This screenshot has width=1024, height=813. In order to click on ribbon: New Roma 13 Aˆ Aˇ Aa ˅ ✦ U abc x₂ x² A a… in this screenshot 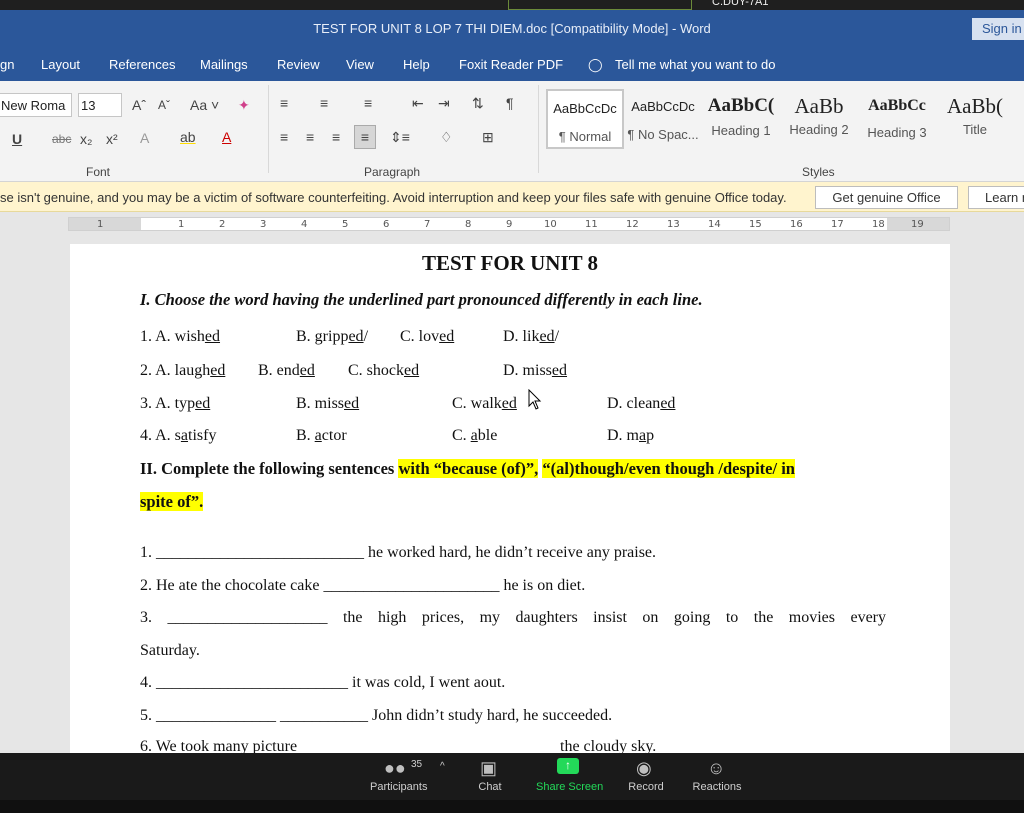, I will do `click(512, 131)`.